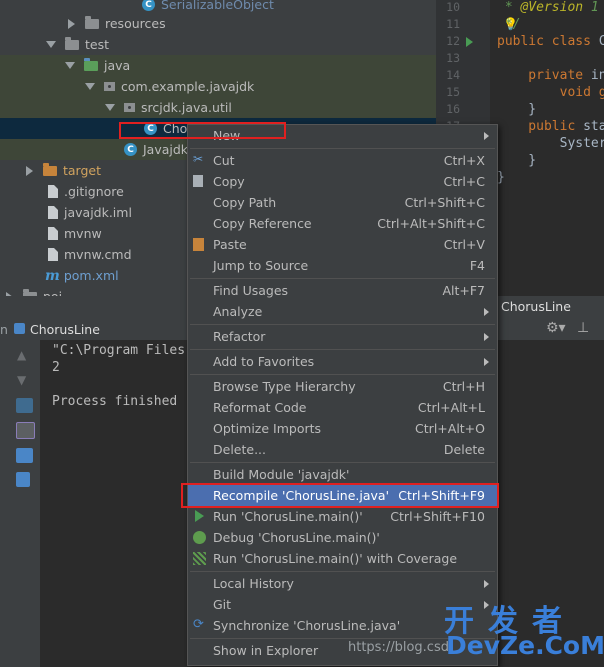 Image resolution: width=604 pixels, height=667 pixels. What do you see at coordinates (65, 329) in the screenshot?
I see `run-panel-title: ChorusLine` at bounding box center [65, 329].